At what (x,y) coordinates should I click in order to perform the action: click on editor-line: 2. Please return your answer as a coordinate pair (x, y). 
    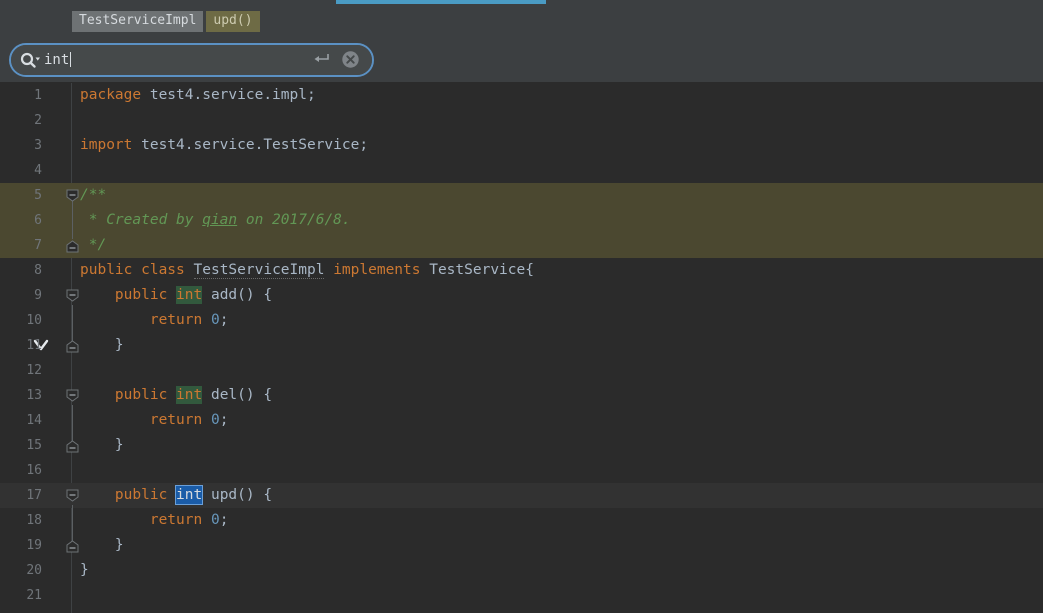
    Looking at the image, I should click on (521, 120).